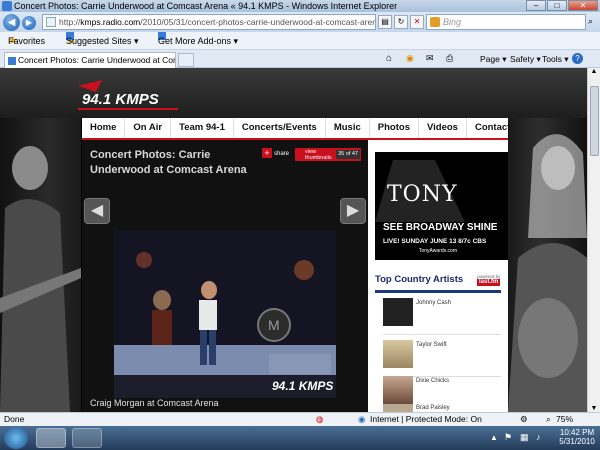 This screenshot has height=450, width=600. Describe the element at coordinates (362, 419) in the screenshot. I see `globe-icon: ◉` at that location.